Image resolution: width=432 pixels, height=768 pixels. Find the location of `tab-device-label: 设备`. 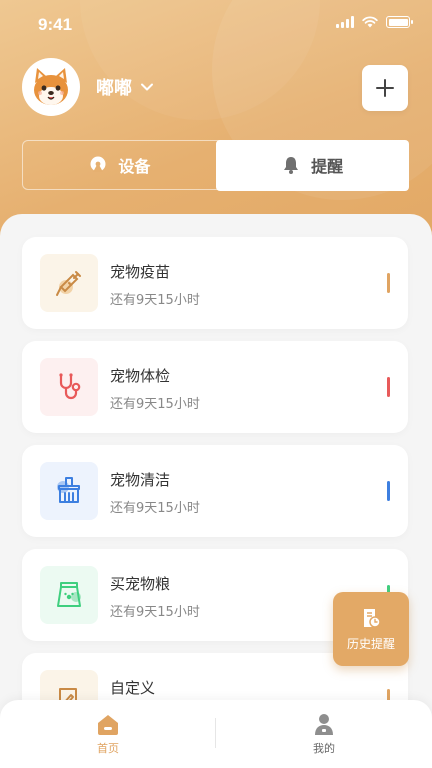

tab-device-label: 设备 is located at coordinates (134, 166).